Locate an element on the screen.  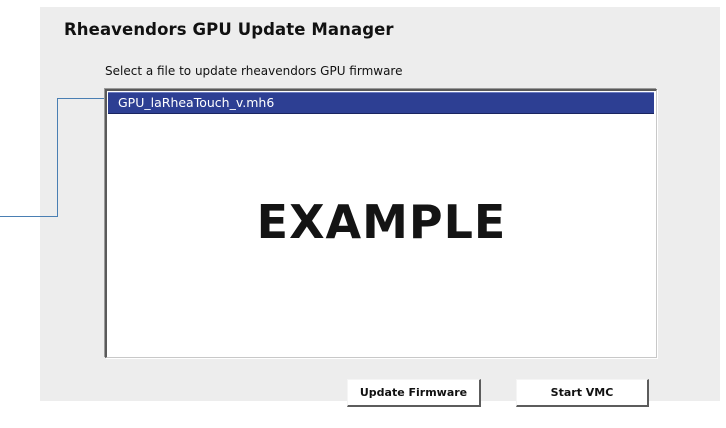
callout-line-bottom is located at coordinates (29, 216).